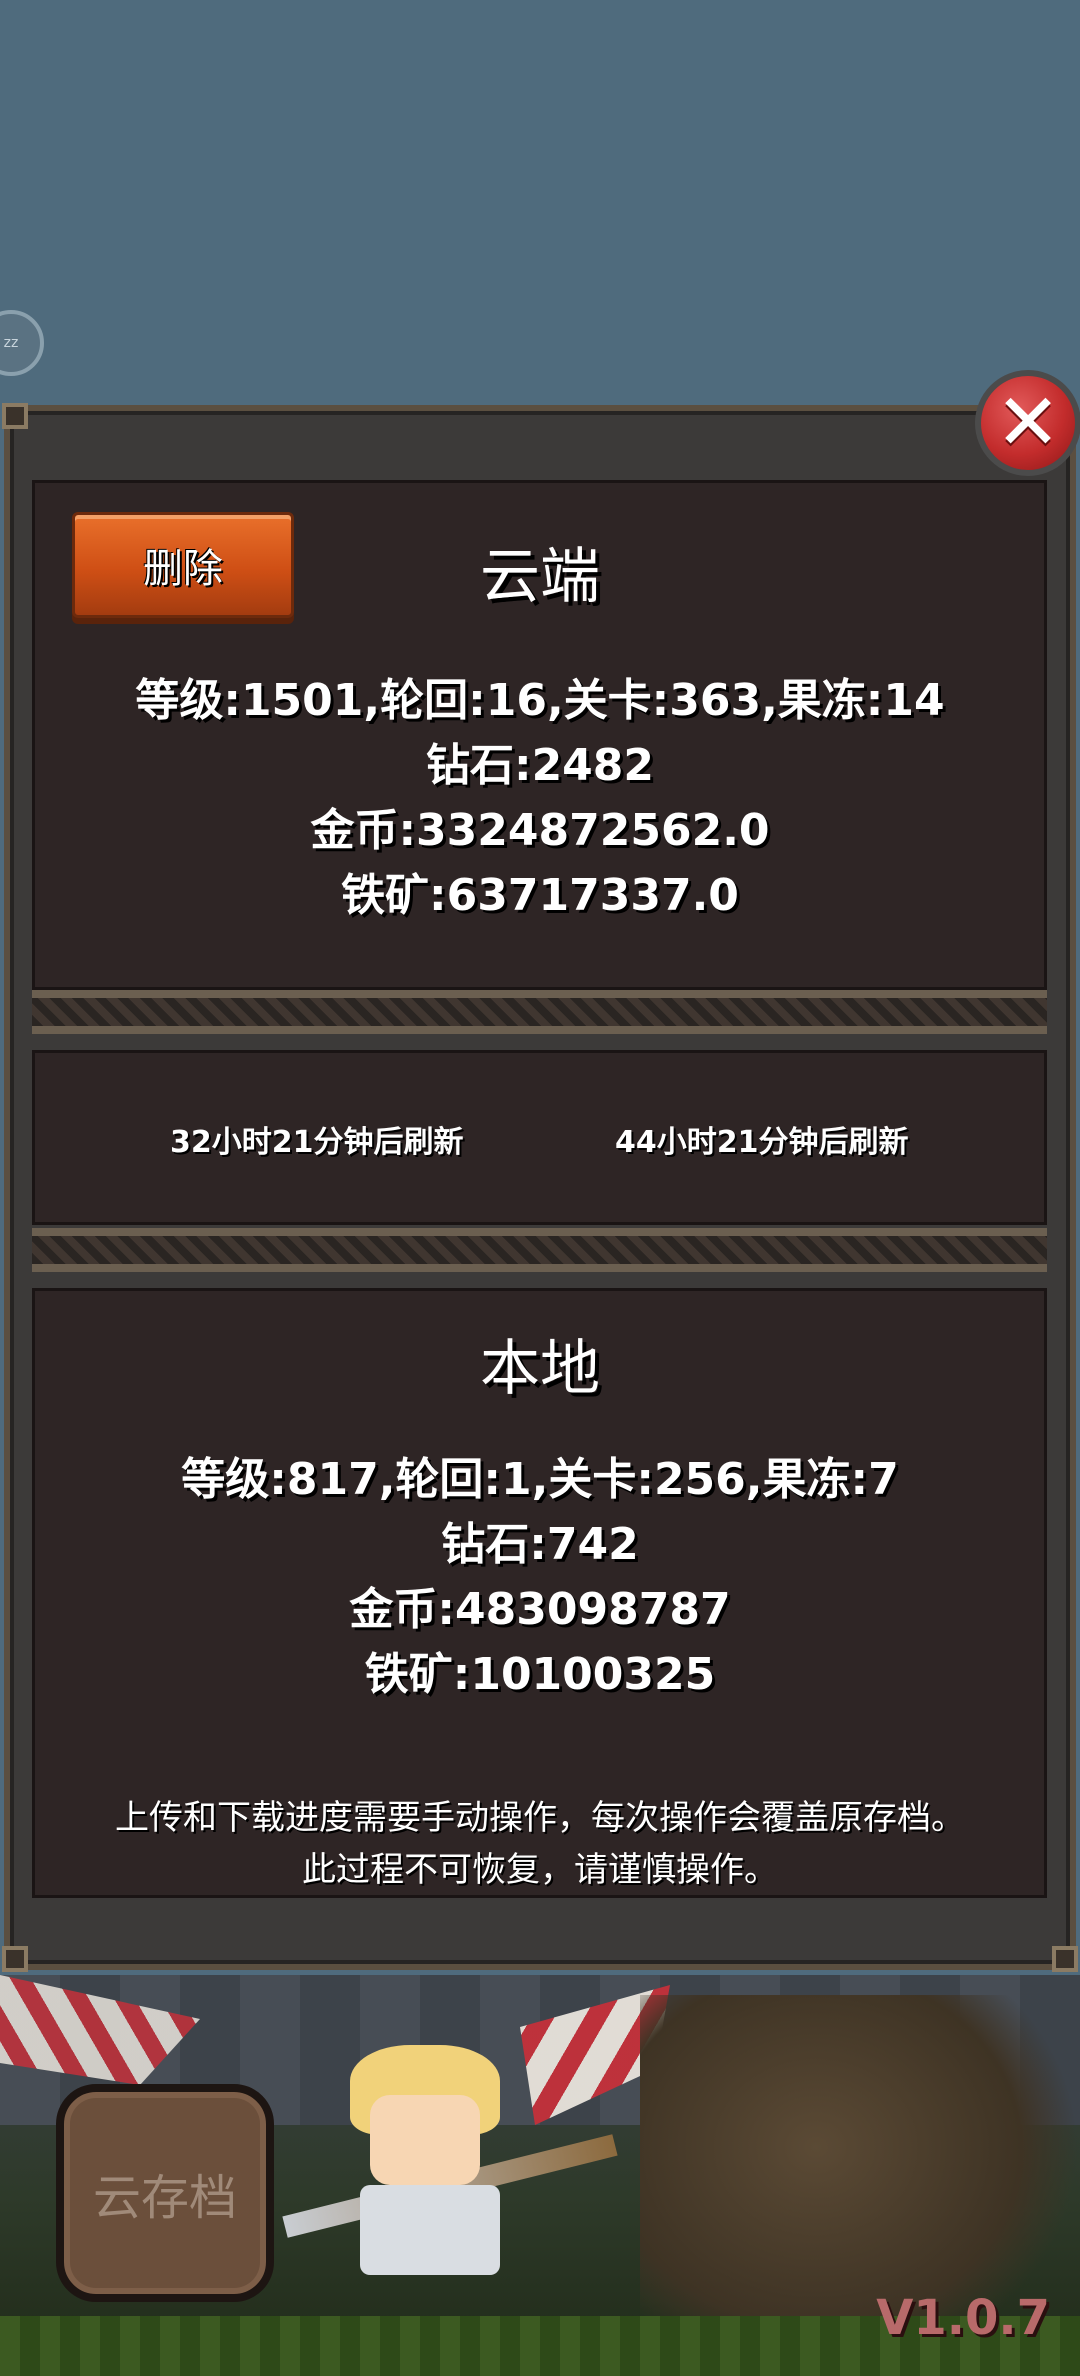 This screenshot has height=2376, width=1080. What do you see at coordinates (540, 1479) in the screenshot?
I see `local-level-line: 等级:817,轮回:1,关卡:256,果冻:7` at bounding box center [540, 1479].